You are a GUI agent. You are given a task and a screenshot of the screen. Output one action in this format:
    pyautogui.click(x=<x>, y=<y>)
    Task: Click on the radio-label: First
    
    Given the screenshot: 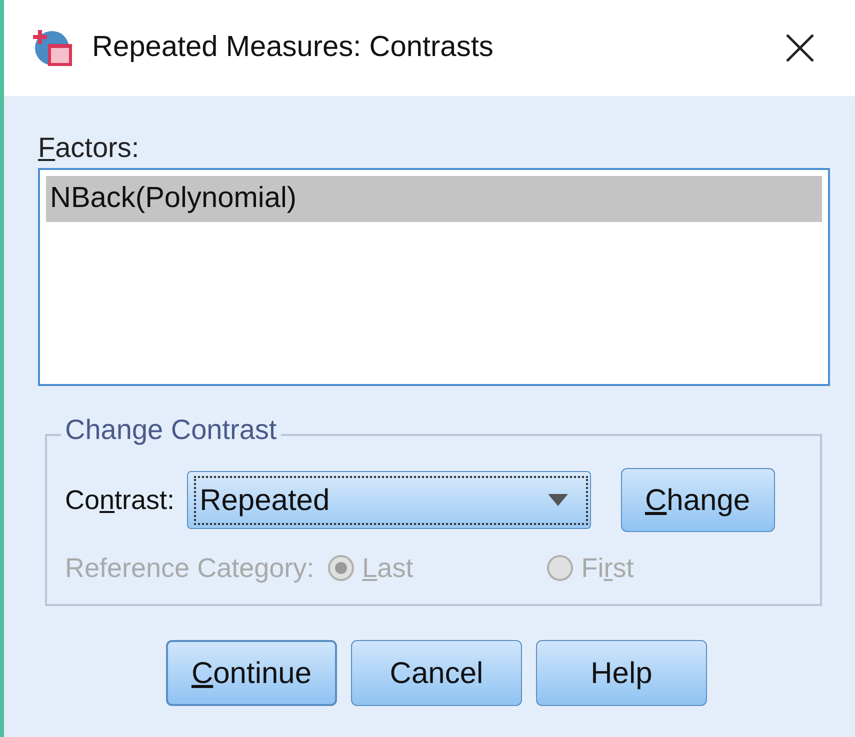 What is the action you would take?
    pyautogui.click(x=607, y=568)
    